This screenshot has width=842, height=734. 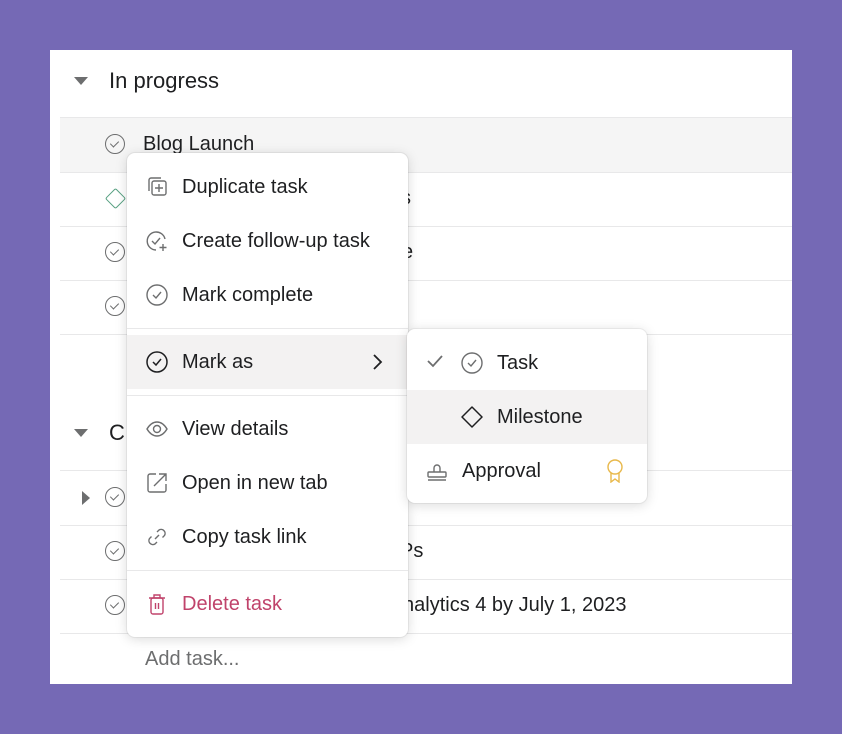 I want to click on eye-icon, so click(x=157, y=429).